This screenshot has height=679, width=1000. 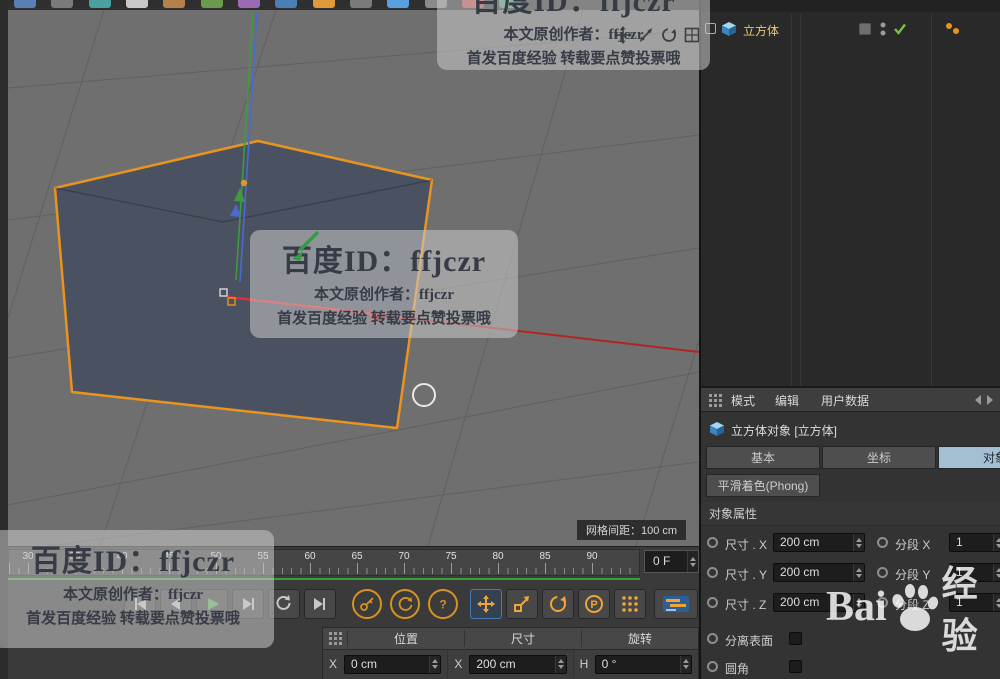 I want to click on property-label: 尺寸 . X, so click(x=746, y=545).